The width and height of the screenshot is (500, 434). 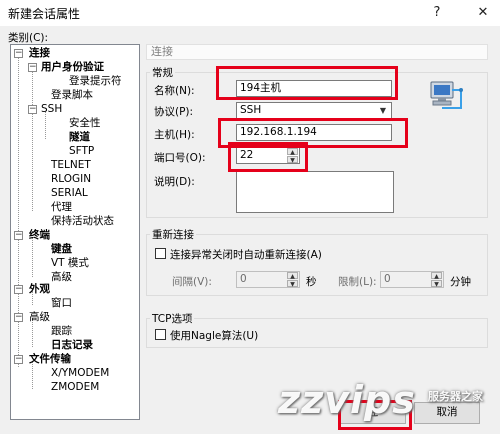 I want to click on tree-item-user-auth: 用户身份验证, so click(x=72, y=67).